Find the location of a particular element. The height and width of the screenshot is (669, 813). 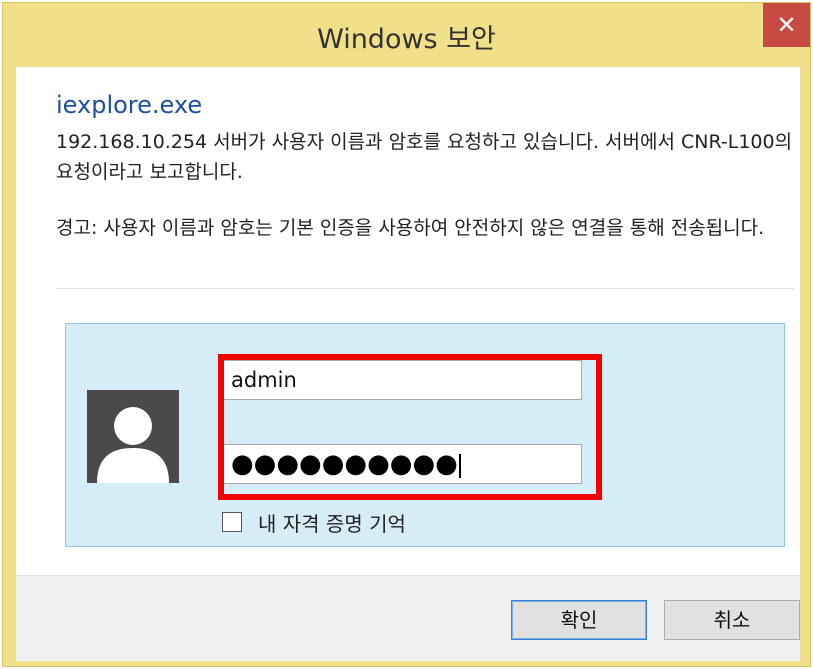

app-name: iexplore.exe is located at coordinates (129, 105).